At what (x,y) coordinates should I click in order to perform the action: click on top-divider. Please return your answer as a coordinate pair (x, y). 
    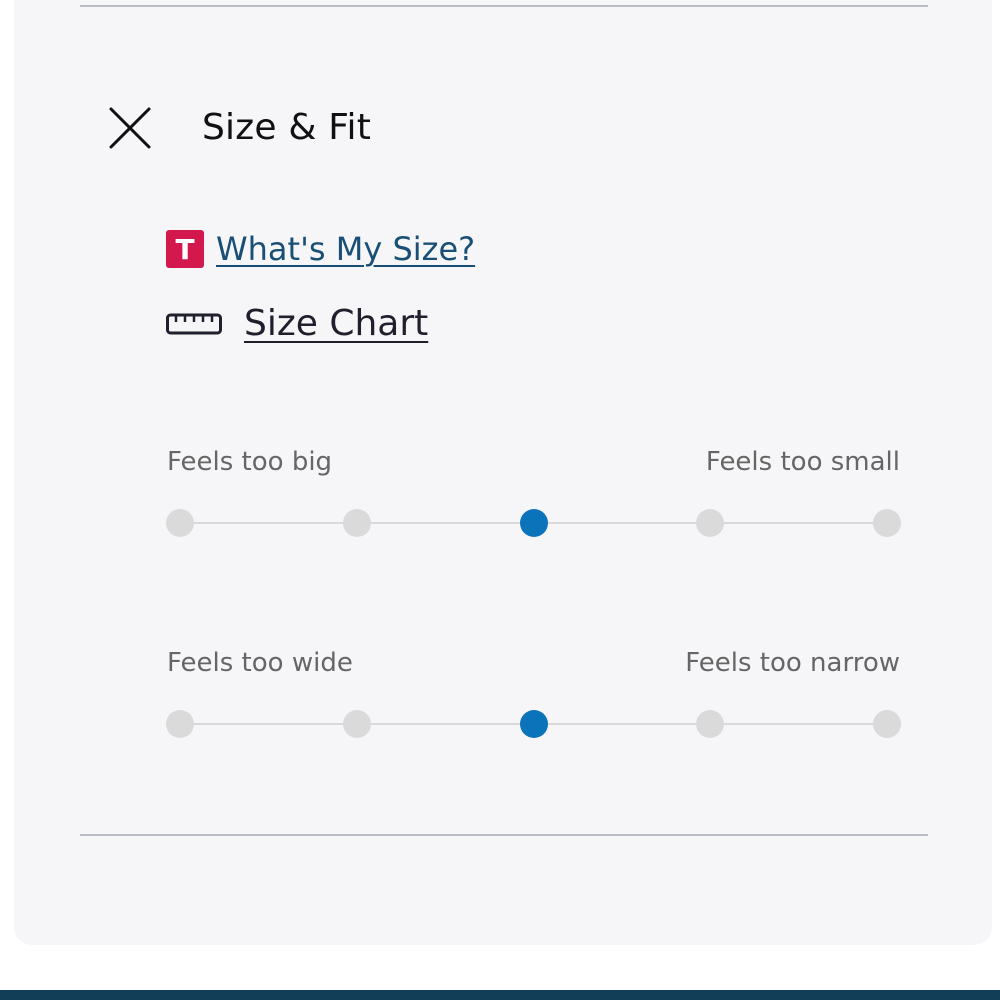
    Looking at the image, I should click on (504, 6).